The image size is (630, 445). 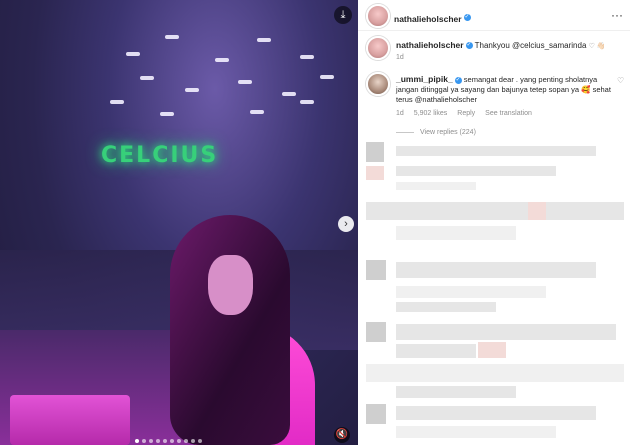 I want to click on header-user: nathalieholscher ✓, so click(x=432, y=18).